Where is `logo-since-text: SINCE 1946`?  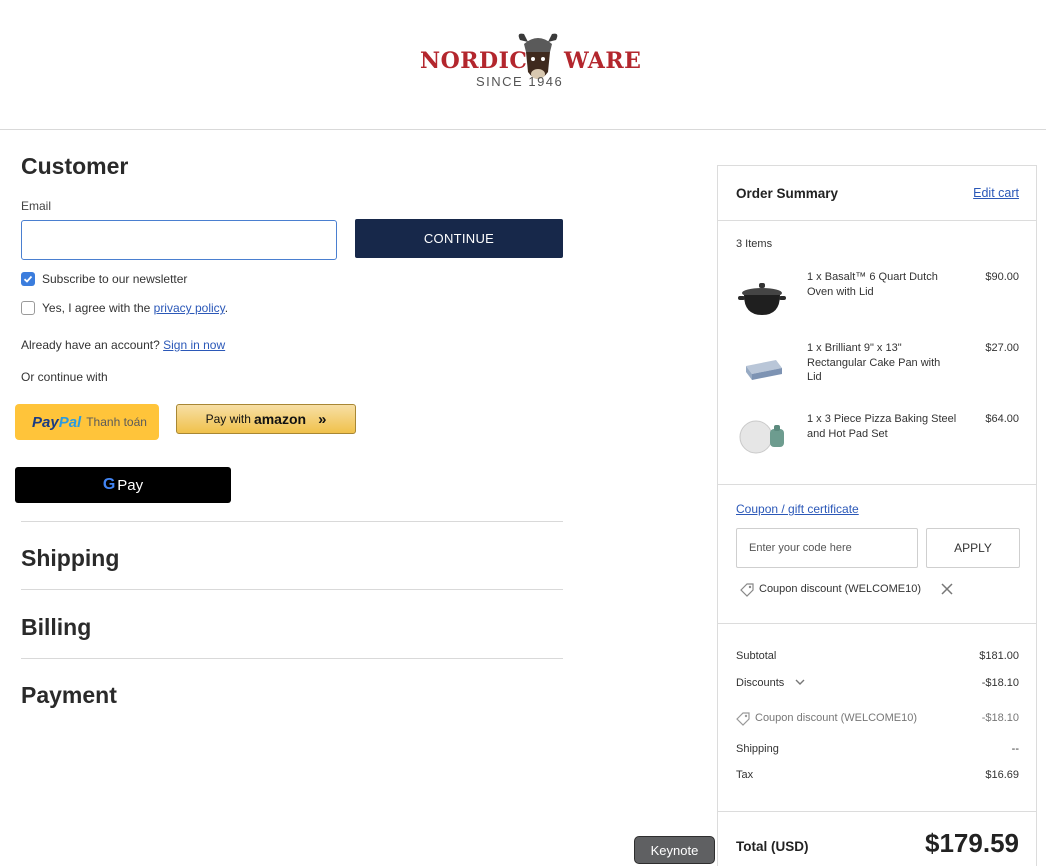
logo-since-text: SINCE 1946 is located at coordinates (520, 81).